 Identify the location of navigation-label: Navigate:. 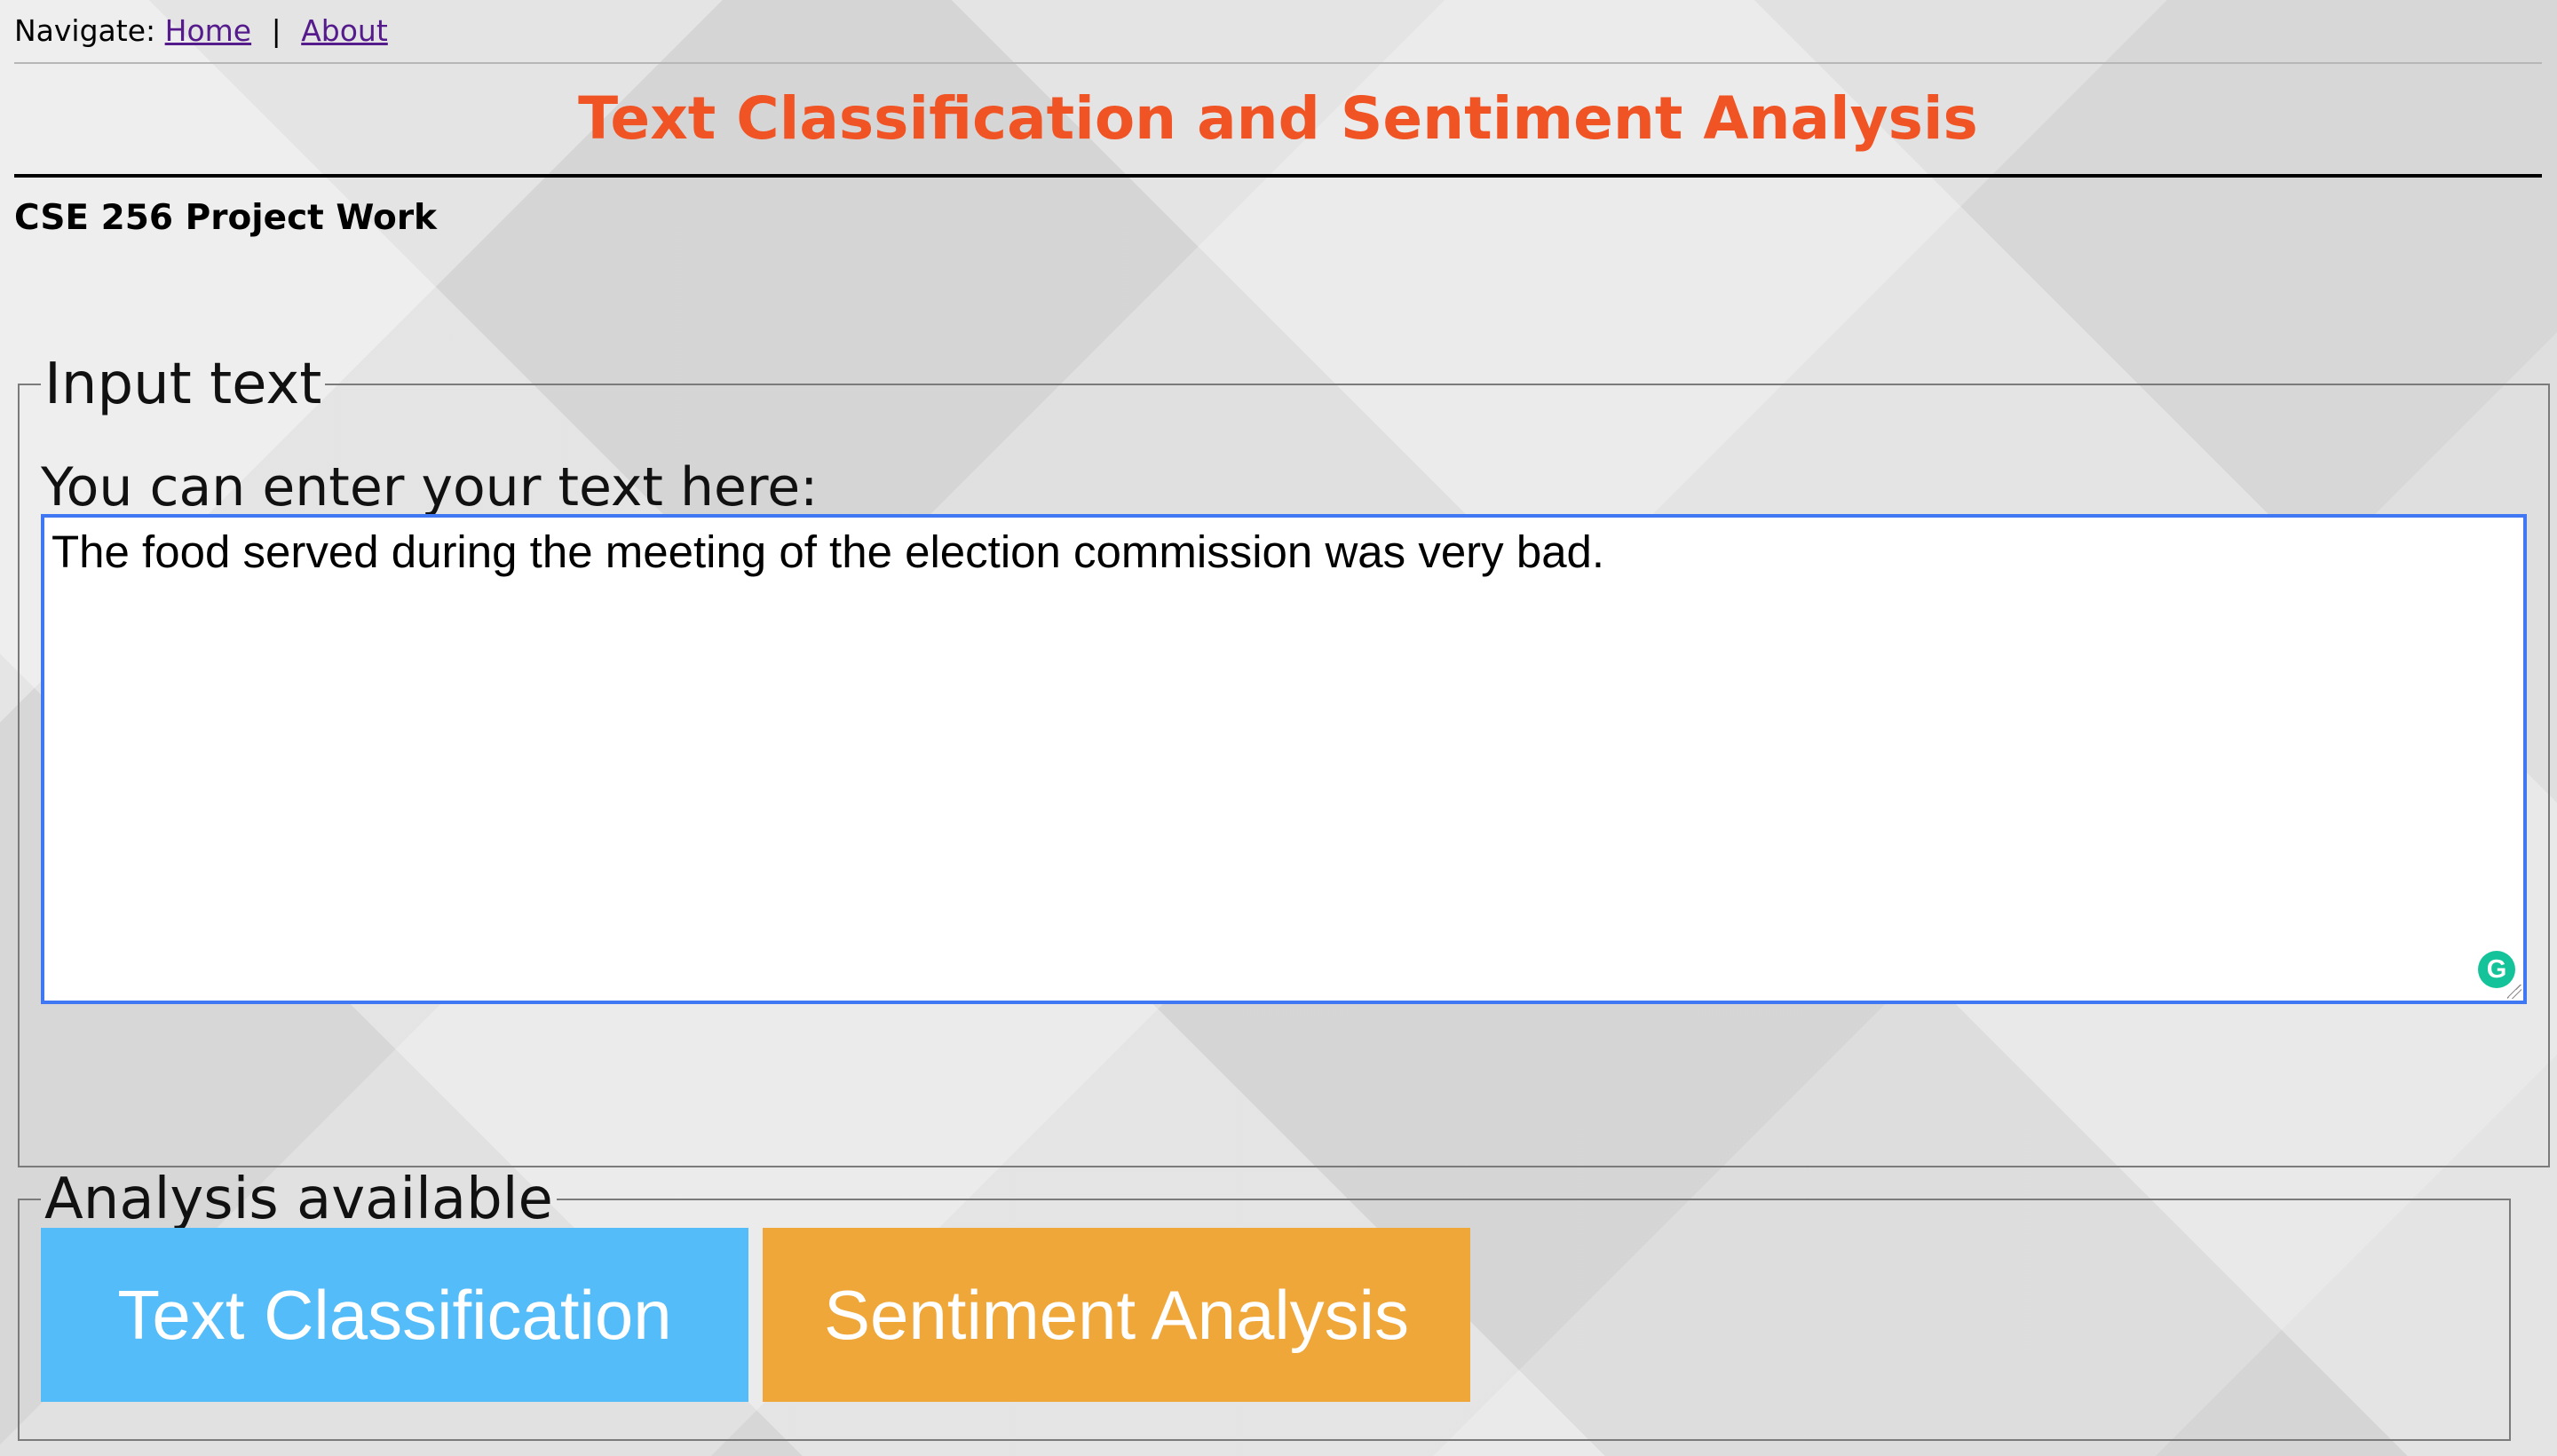
(85, 30).